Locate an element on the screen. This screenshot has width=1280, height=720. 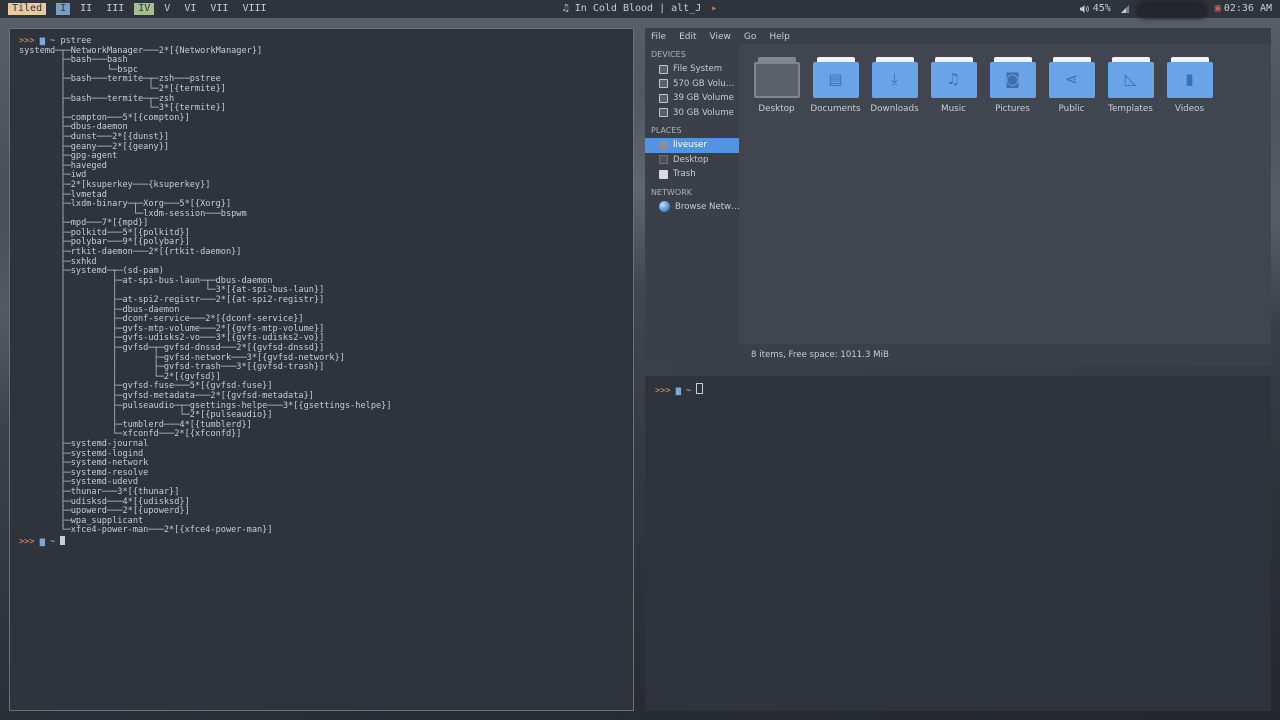
sidebar-item-trash: Trash is located at coordinates (692, 174).